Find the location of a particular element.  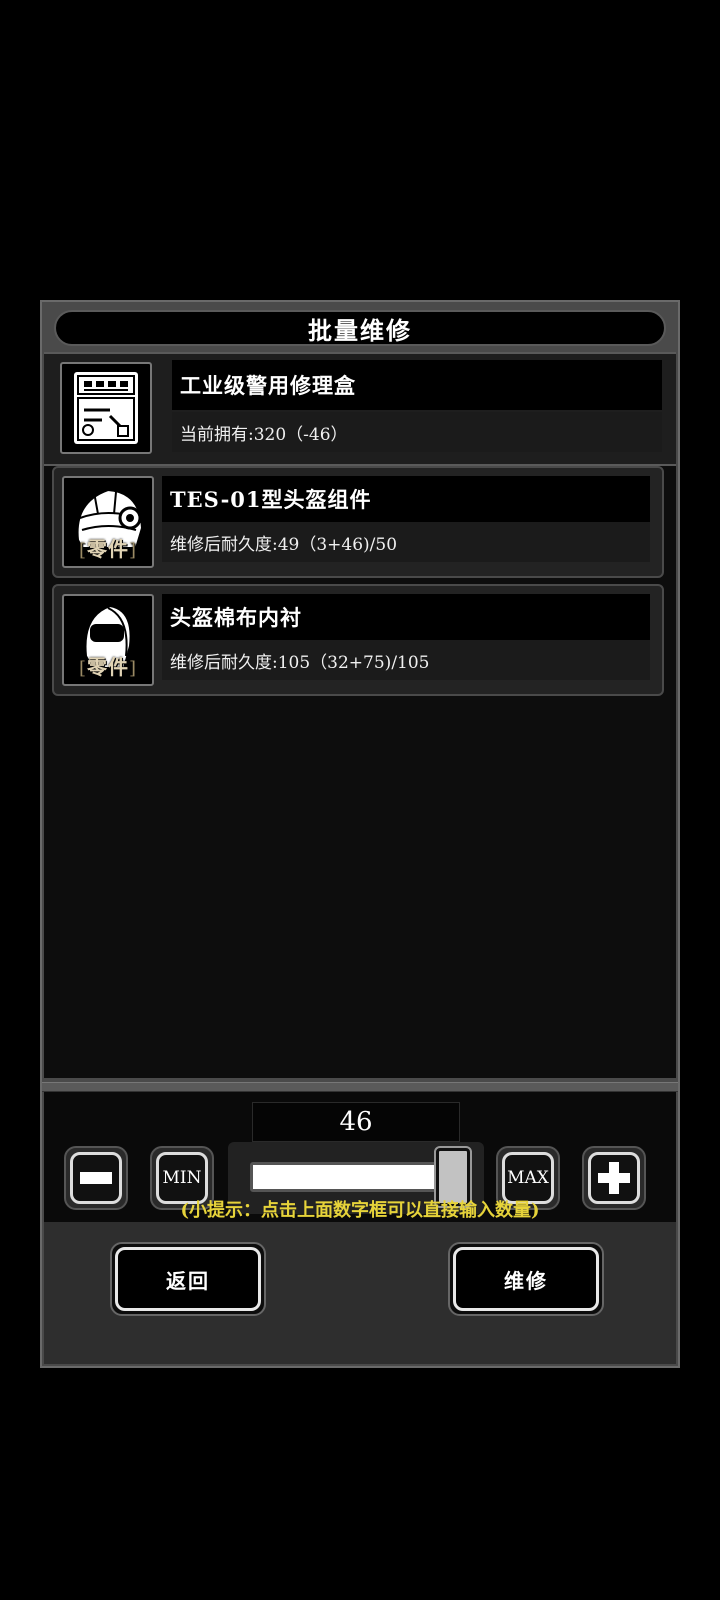

slider-track is located at coordinates (350, 1177).